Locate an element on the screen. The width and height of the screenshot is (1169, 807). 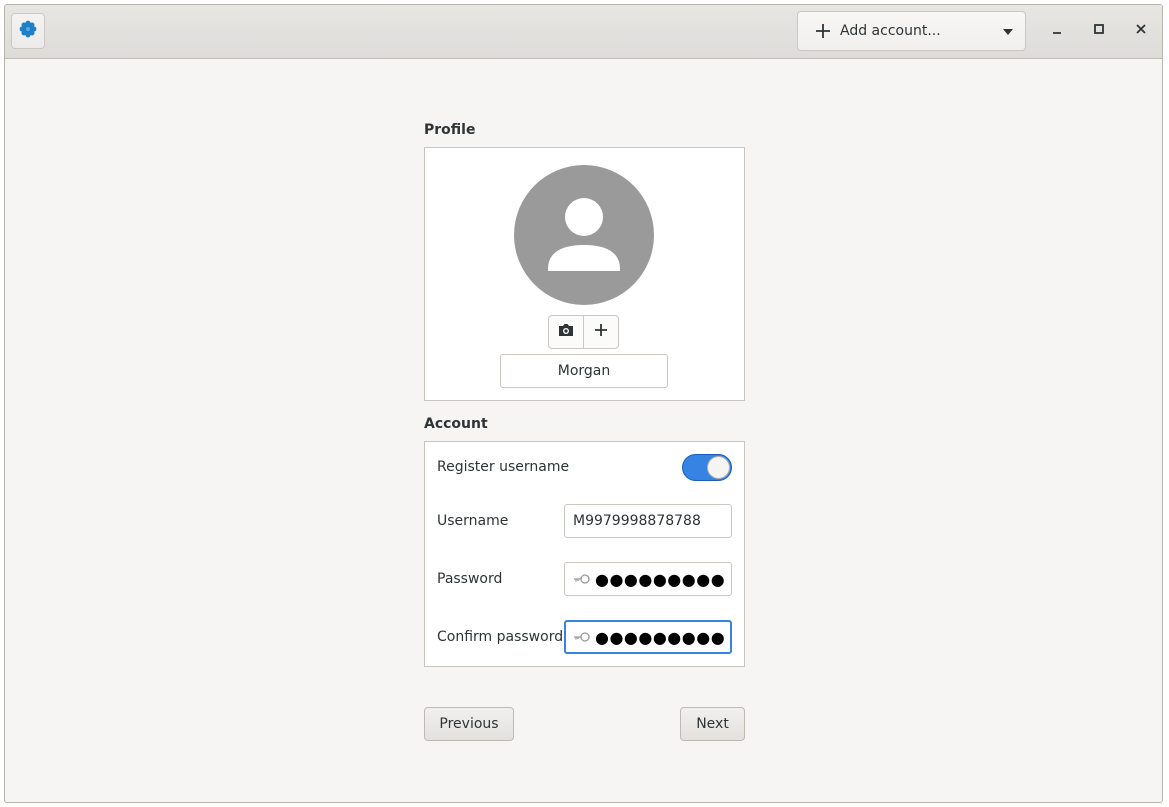
confirm-password-input: ●●●●●●●●● is located at coordinates (648, 637).